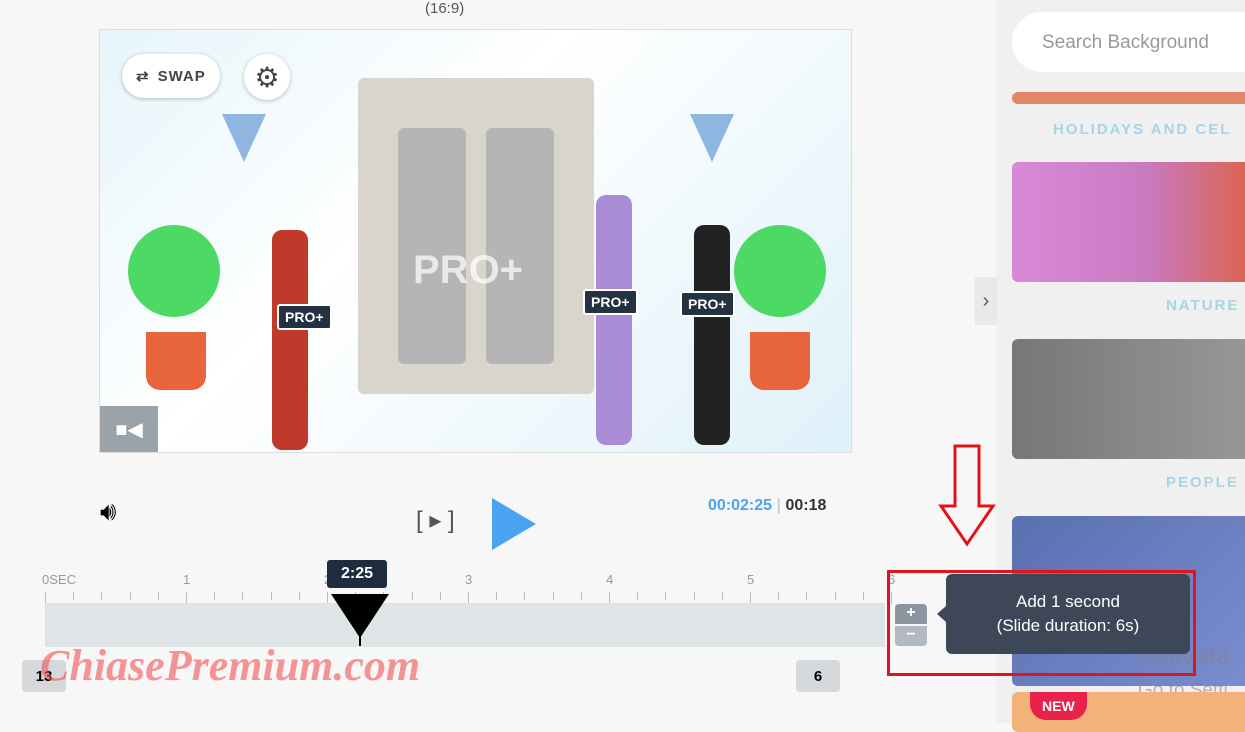 The height and width of the screenshot is (732, 1245). Describe the element at coordinates (59, 579) in the screenshot. I see `tick-label: 0SEC` at that location.